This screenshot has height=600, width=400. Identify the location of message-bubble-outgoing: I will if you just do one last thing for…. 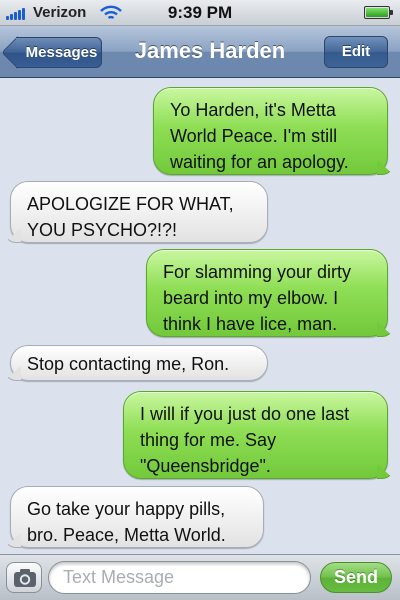
(255, 435).